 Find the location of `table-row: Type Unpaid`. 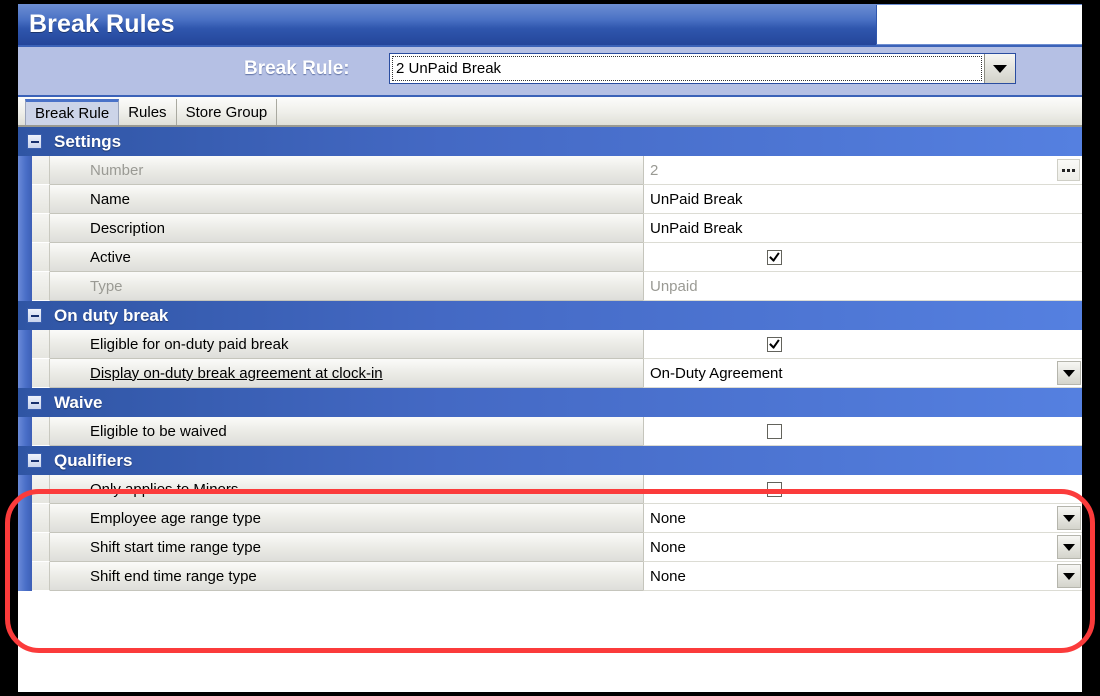

table-row: Type Unpaid is located at coordinates (550, 286).